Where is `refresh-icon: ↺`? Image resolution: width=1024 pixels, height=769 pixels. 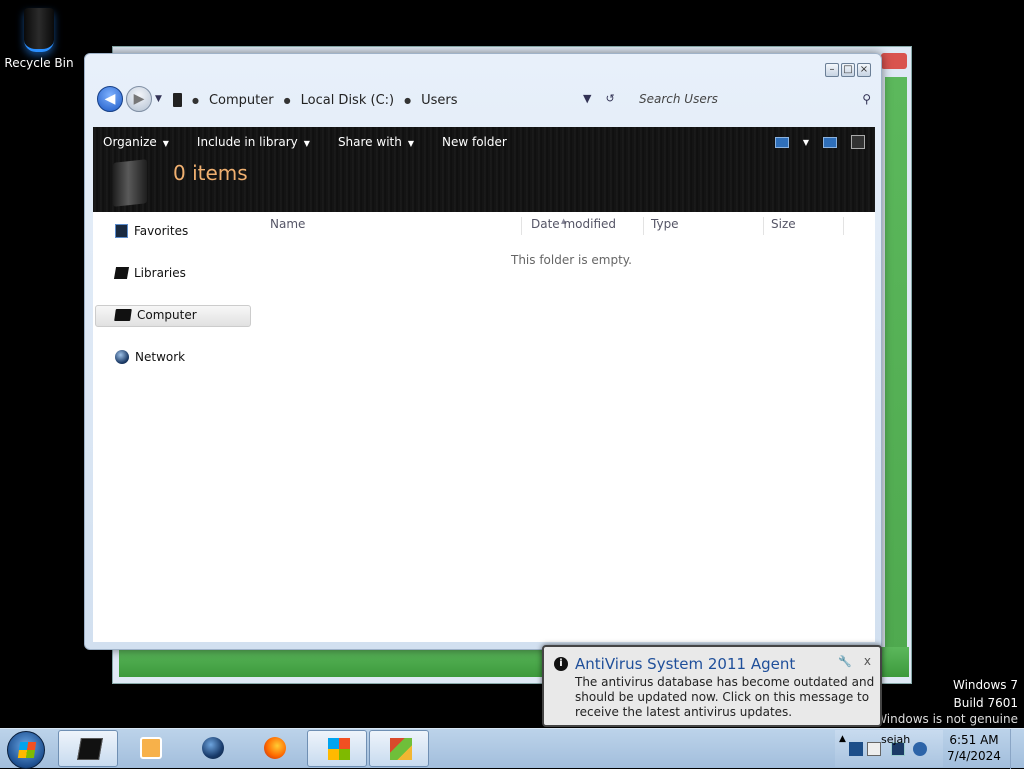
refresh-icon: ↺ is located at coordinates (609, 98).